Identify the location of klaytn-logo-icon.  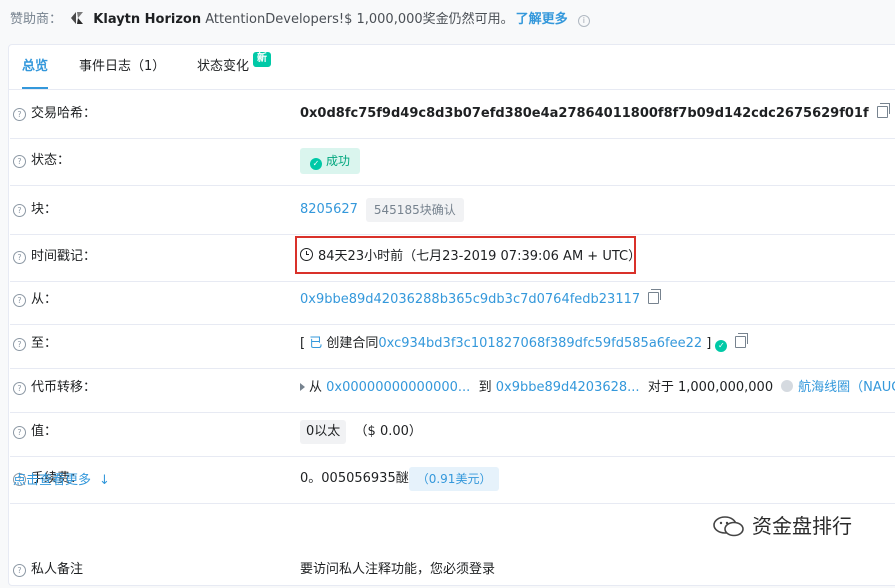
(77, 18).